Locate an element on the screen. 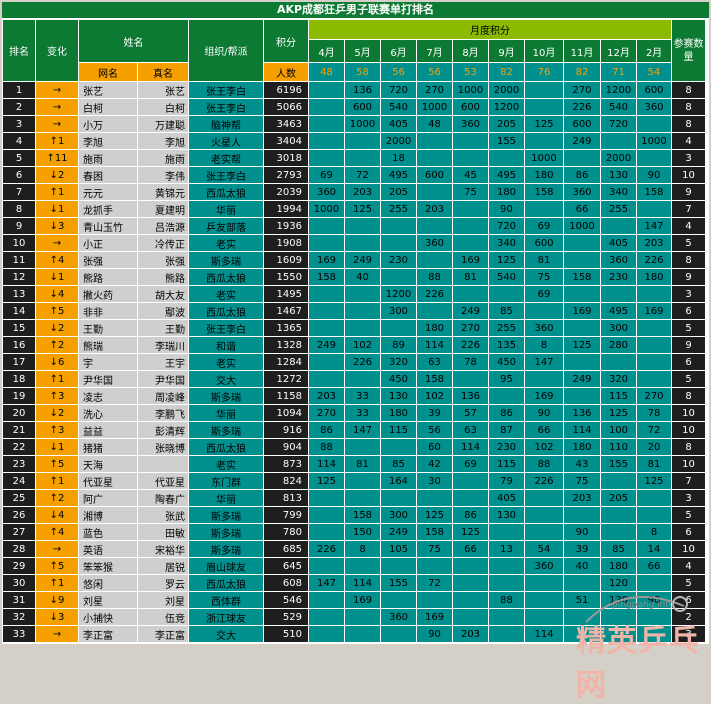 The width and height of the screenshot is (711, 704). rank-cell: 32 is located at coordinates (19, 617).